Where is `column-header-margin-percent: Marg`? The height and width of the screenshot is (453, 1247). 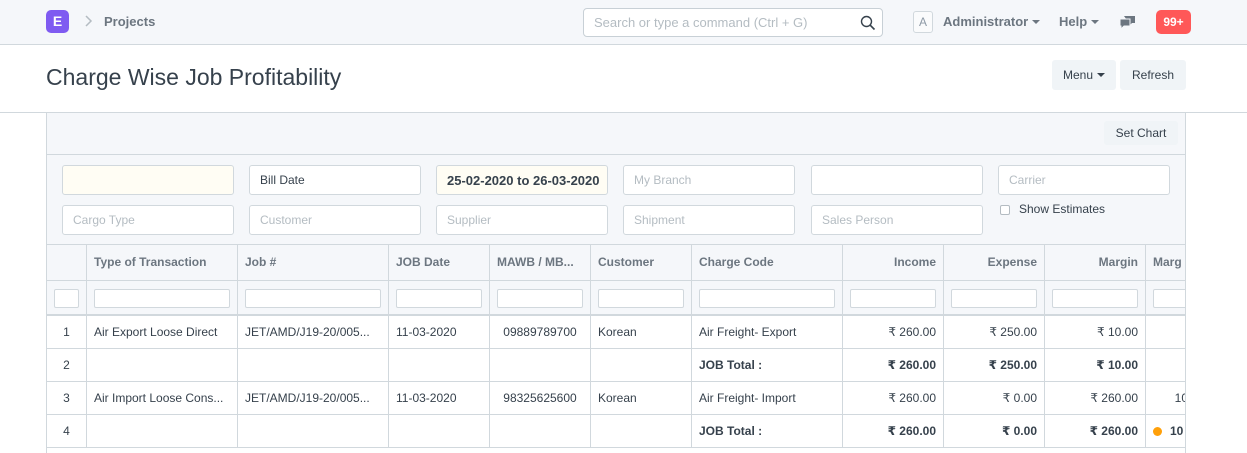 column-header-margin-percent: Marg is located at coordinates (1165, 262).